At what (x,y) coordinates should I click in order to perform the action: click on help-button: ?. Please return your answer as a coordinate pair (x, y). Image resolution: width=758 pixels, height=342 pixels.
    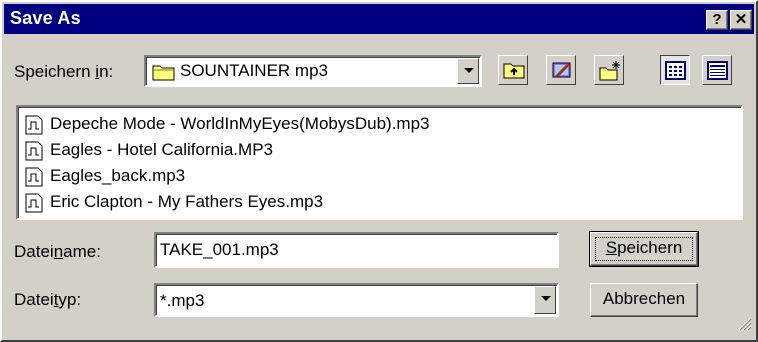
    Looking at the image, I should click on (717, 20).